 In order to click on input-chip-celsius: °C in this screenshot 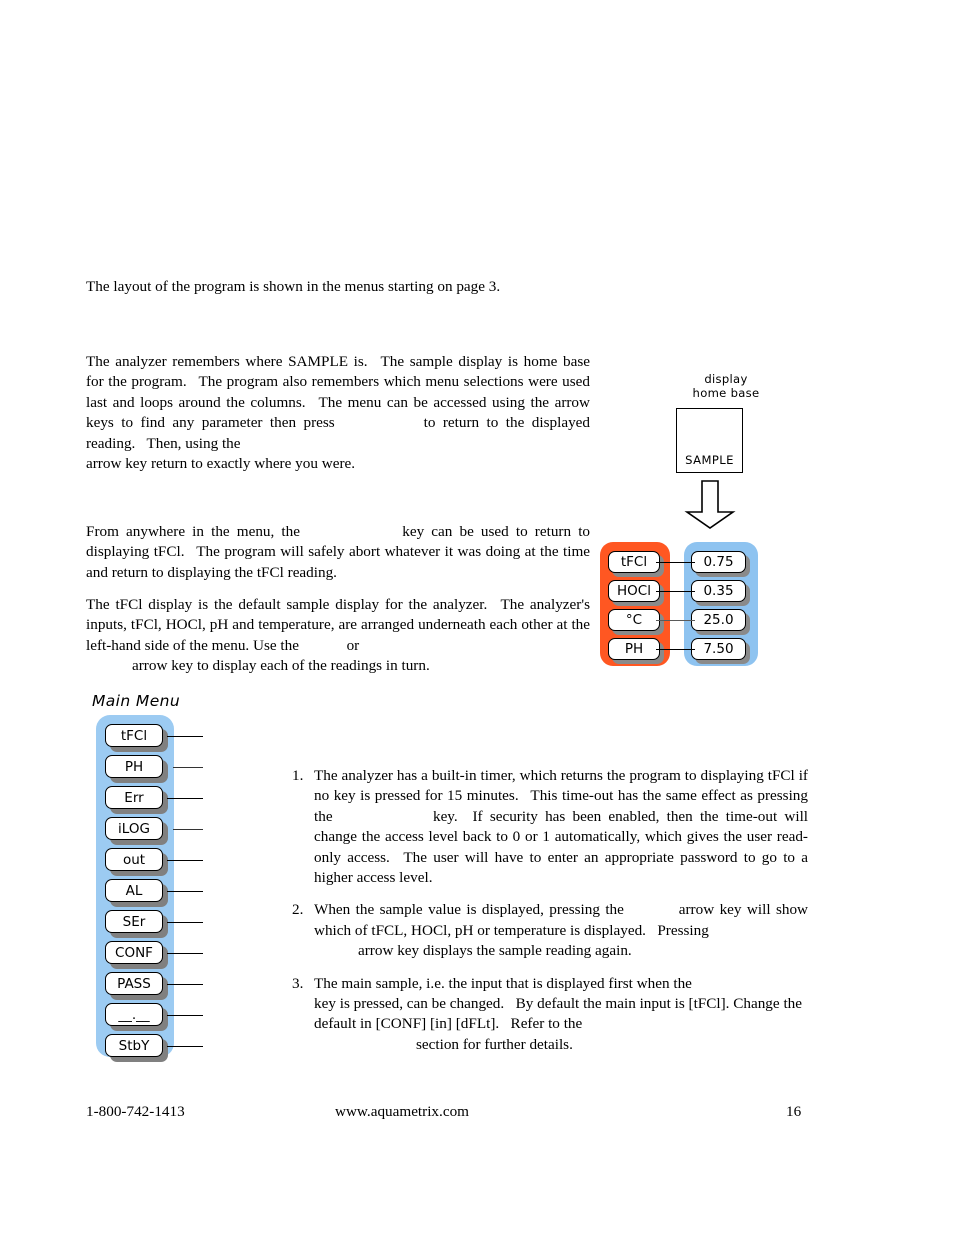, I will do `click(634, 620)`.